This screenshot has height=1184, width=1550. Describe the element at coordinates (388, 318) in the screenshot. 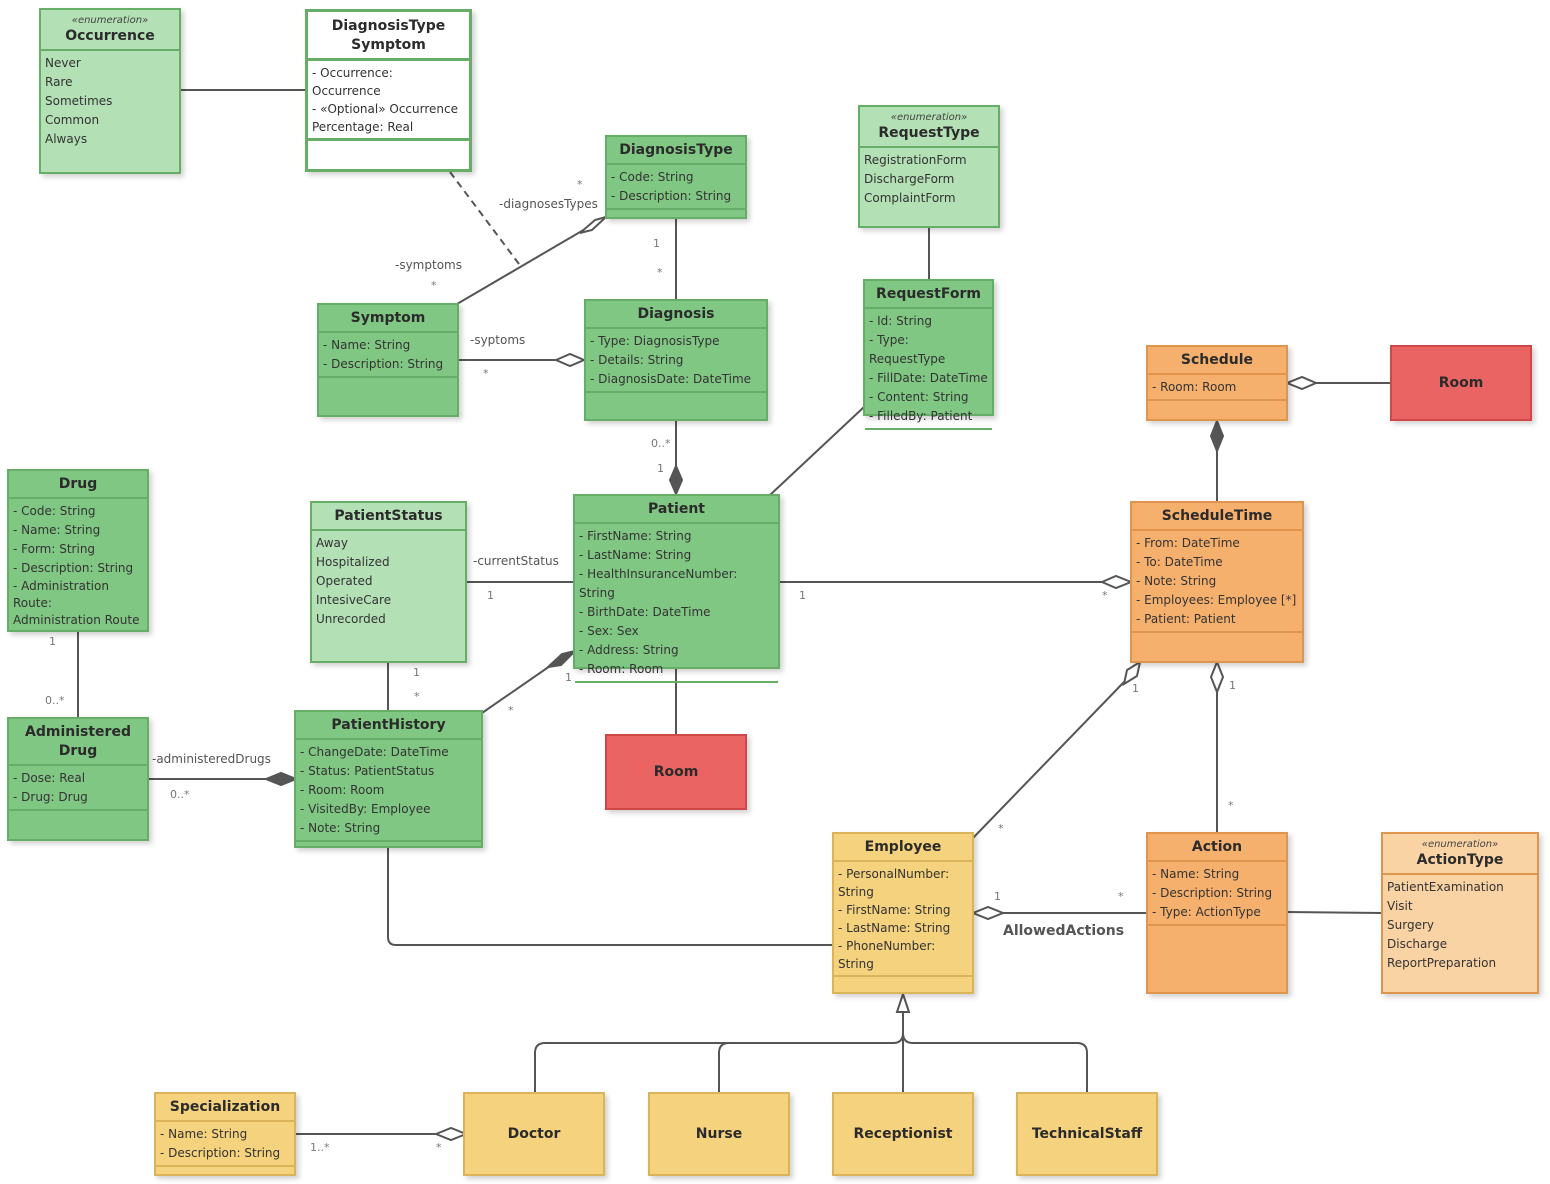

I see `class-name: Symptom` at that location.